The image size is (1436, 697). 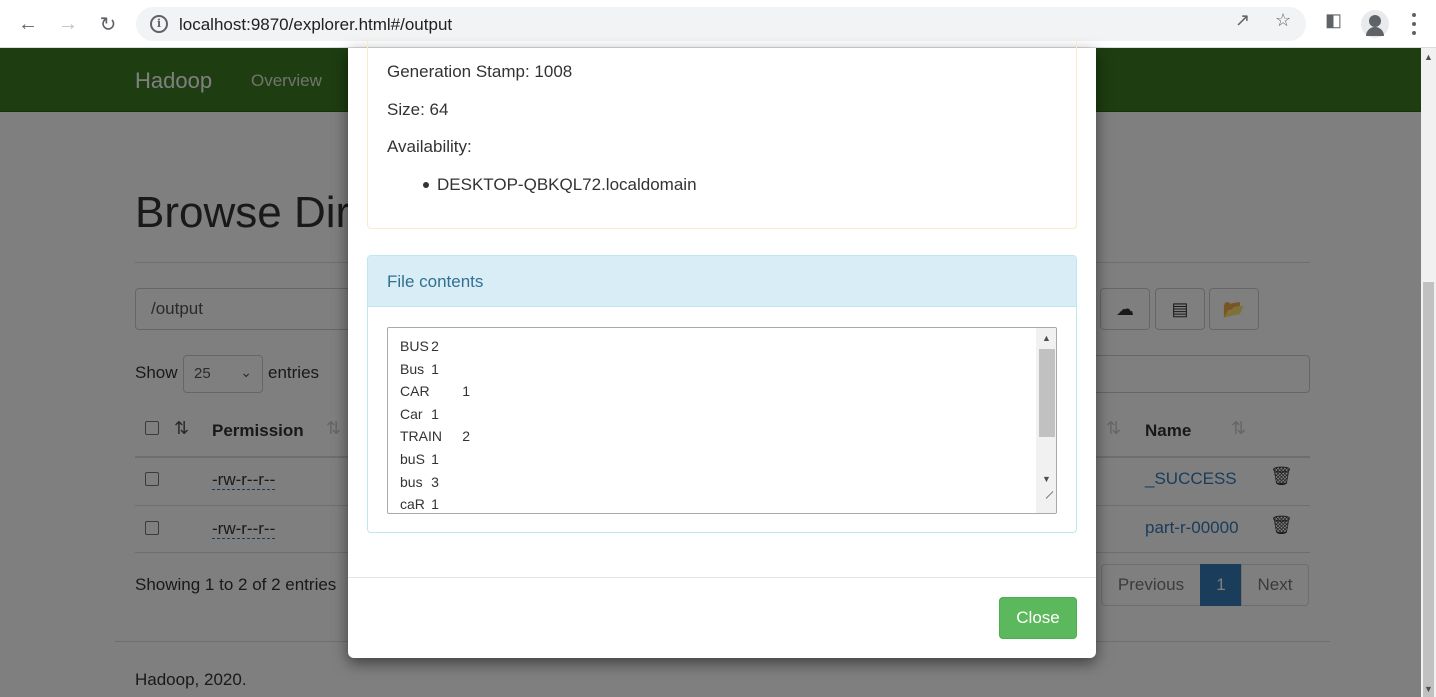 I want to click on url-text: localhost:9870/explorer.html#/output, so click(x=315, y=25).